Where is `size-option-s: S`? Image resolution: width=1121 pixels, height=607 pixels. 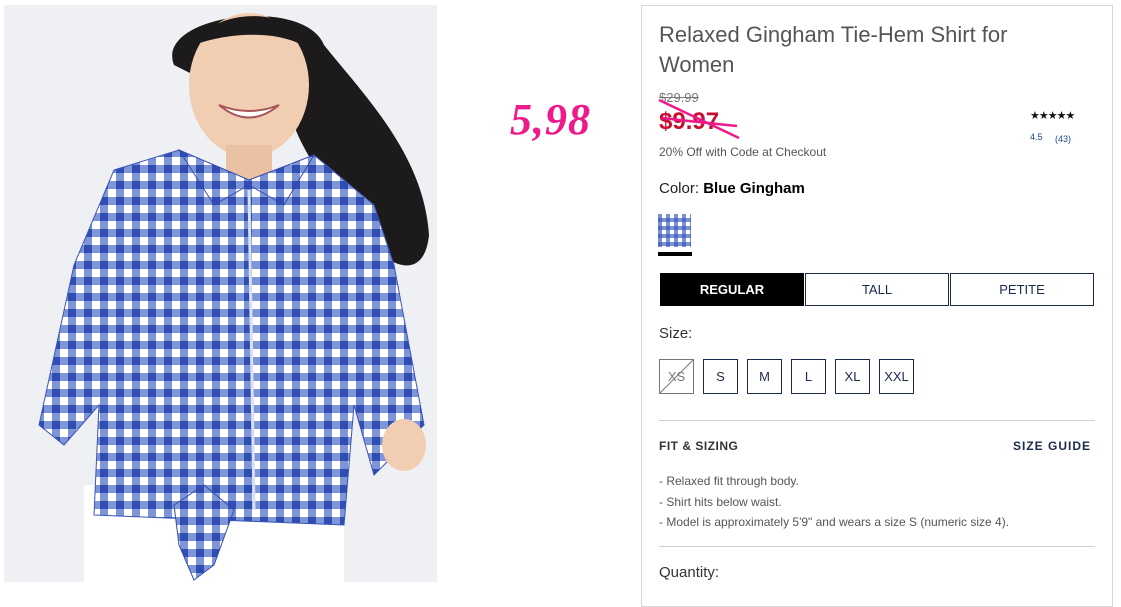 size-option-s: S is located at coordinates (720, 376).